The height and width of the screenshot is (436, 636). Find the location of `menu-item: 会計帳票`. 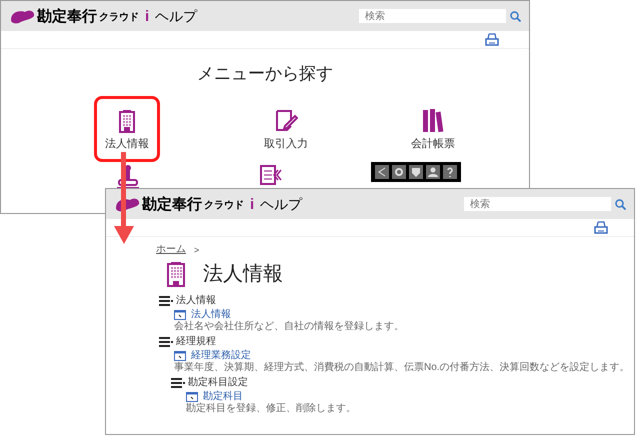

menu-item: 会計帳票 is located at coordinates (433, 129).